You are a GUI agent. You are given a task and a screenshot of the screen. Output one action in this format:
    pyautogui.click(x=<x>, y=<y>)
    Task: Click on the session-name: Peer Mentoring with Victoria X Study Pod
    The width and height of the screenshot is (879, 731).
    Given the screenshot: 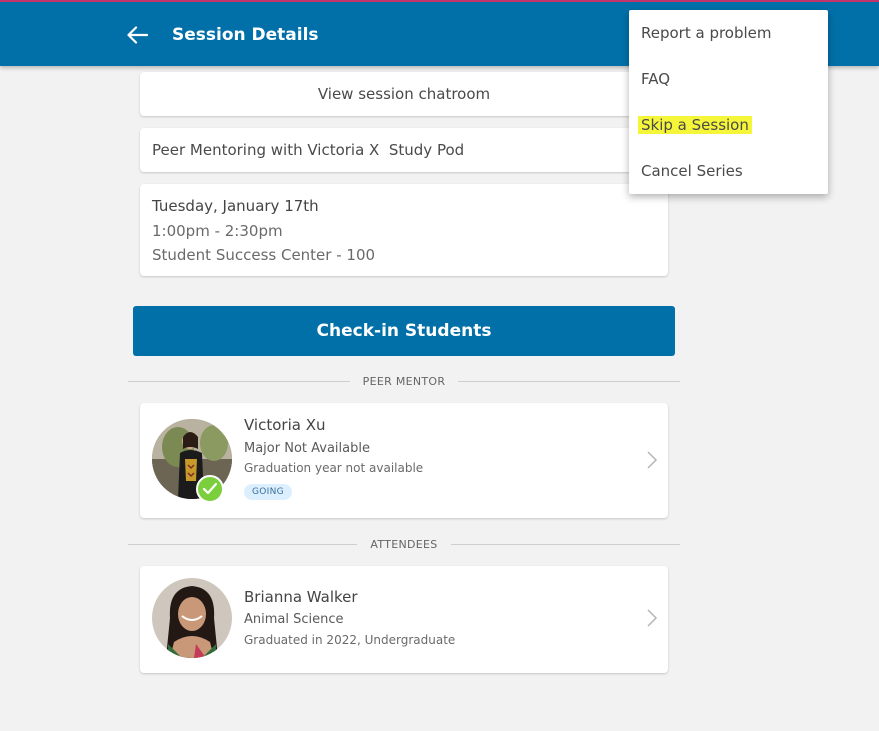 What is the action you would take?
    pyautogui.click(x=404, y=150)
    